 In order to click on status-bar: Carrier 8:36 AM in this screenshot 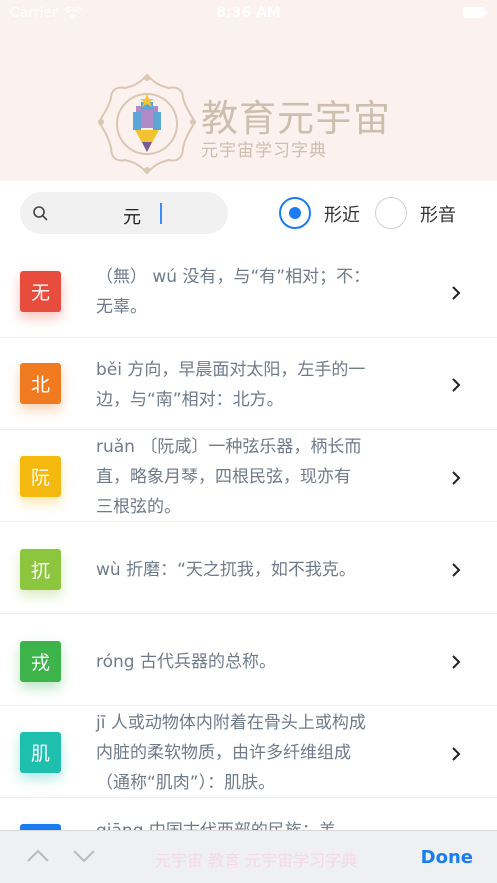, I will do `click(248, 13)`.